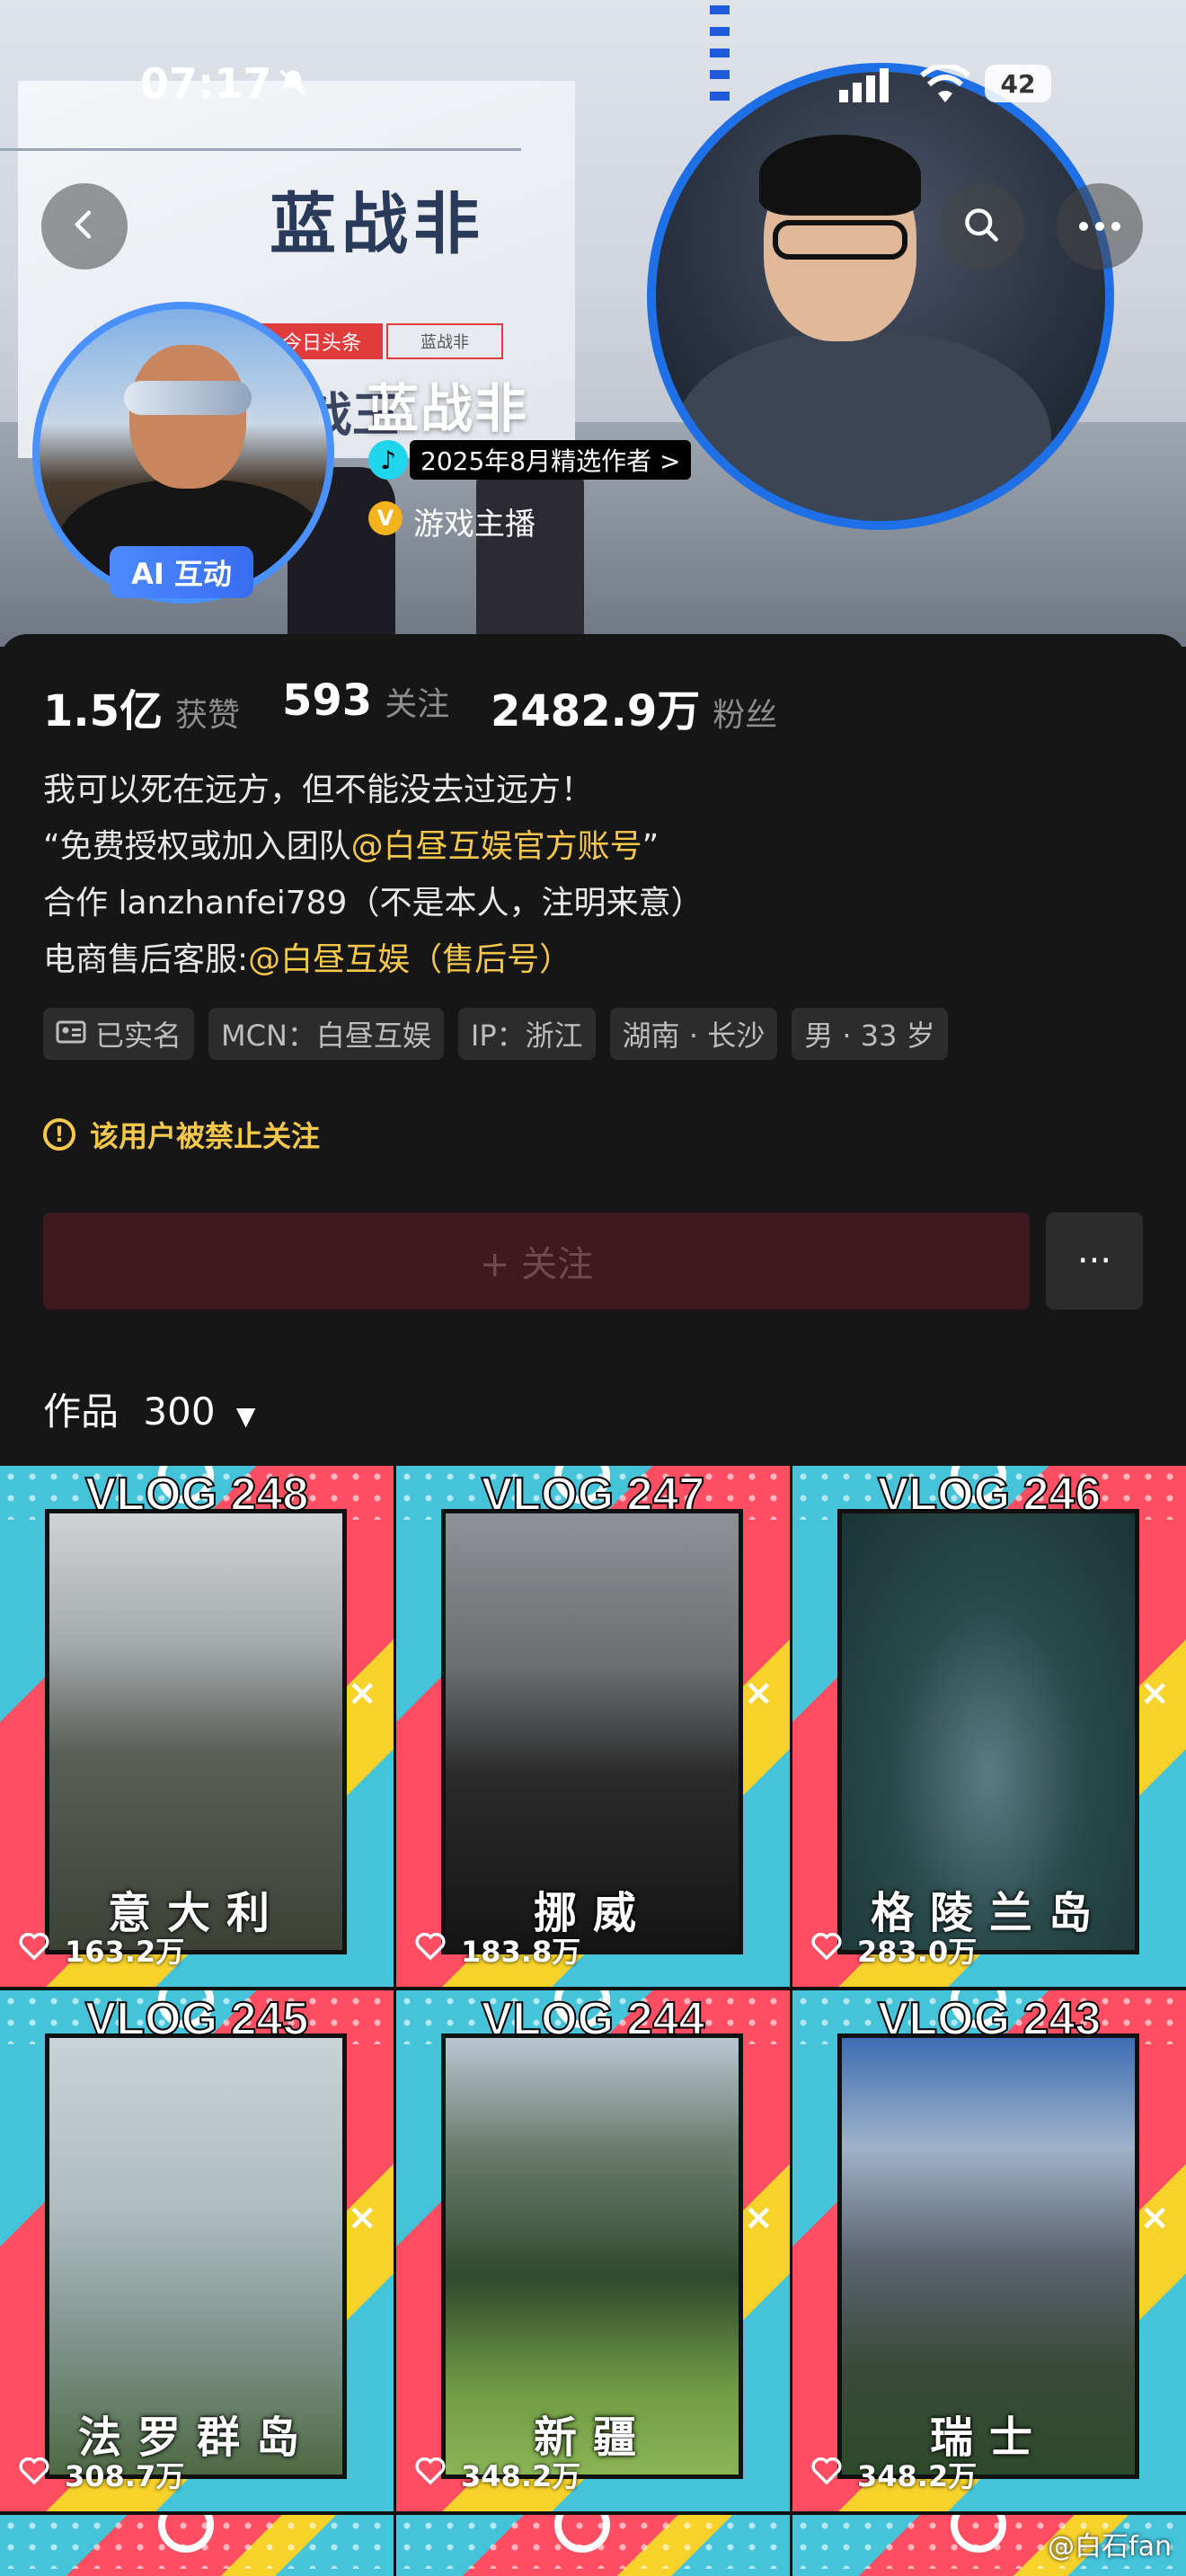  Describe the element at coordinates (205, 1136) in the screenshot. I see `warning-text: 该用户被禁止关注` at that location.